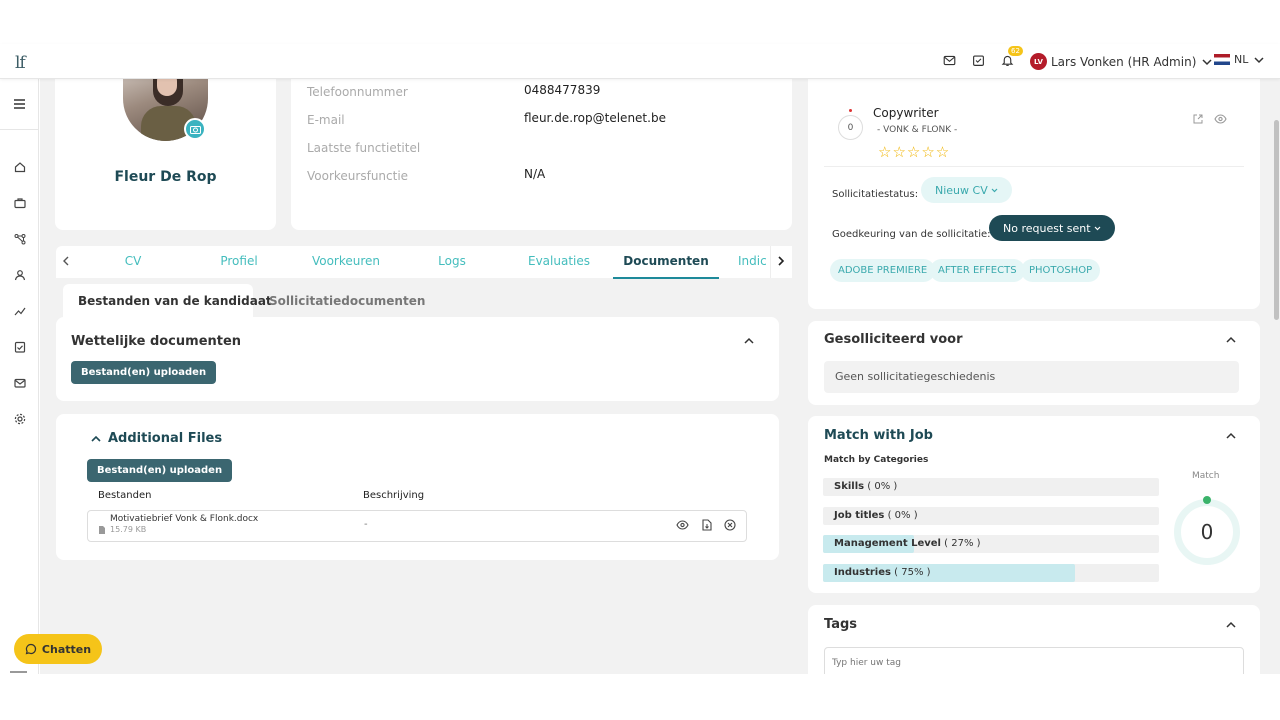 Image resolution: width=1280 pixels, height=720 pixels. I want to click on chevron-left-icon, so click(66, 261).